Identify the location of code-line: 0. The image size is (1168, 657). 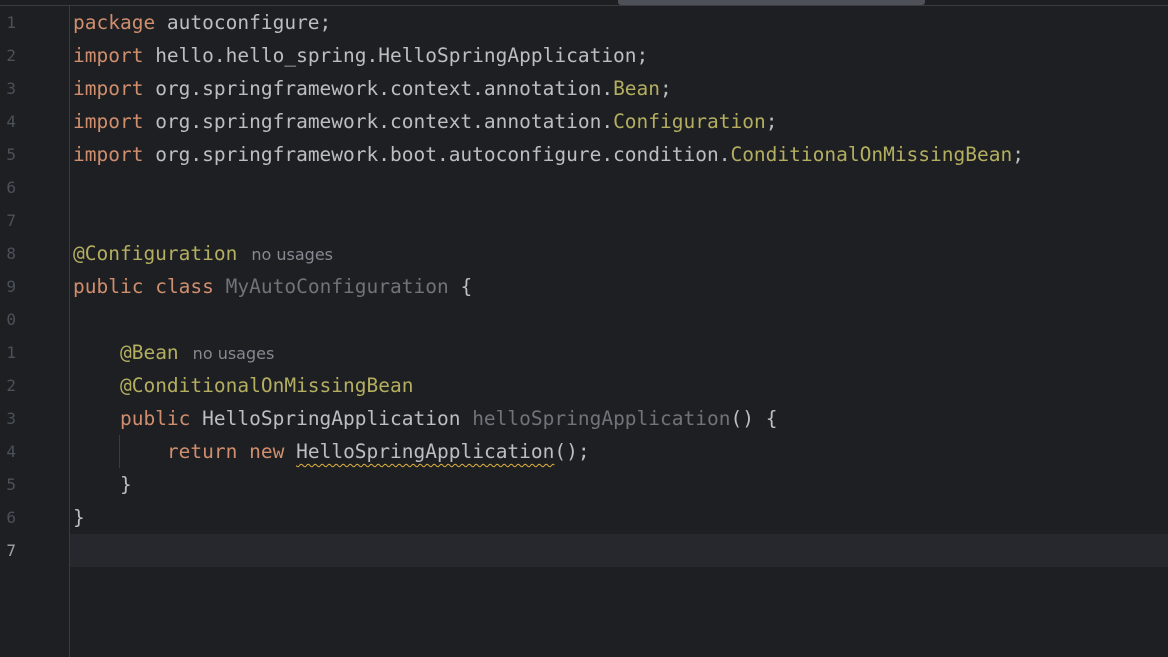
(584, 319).